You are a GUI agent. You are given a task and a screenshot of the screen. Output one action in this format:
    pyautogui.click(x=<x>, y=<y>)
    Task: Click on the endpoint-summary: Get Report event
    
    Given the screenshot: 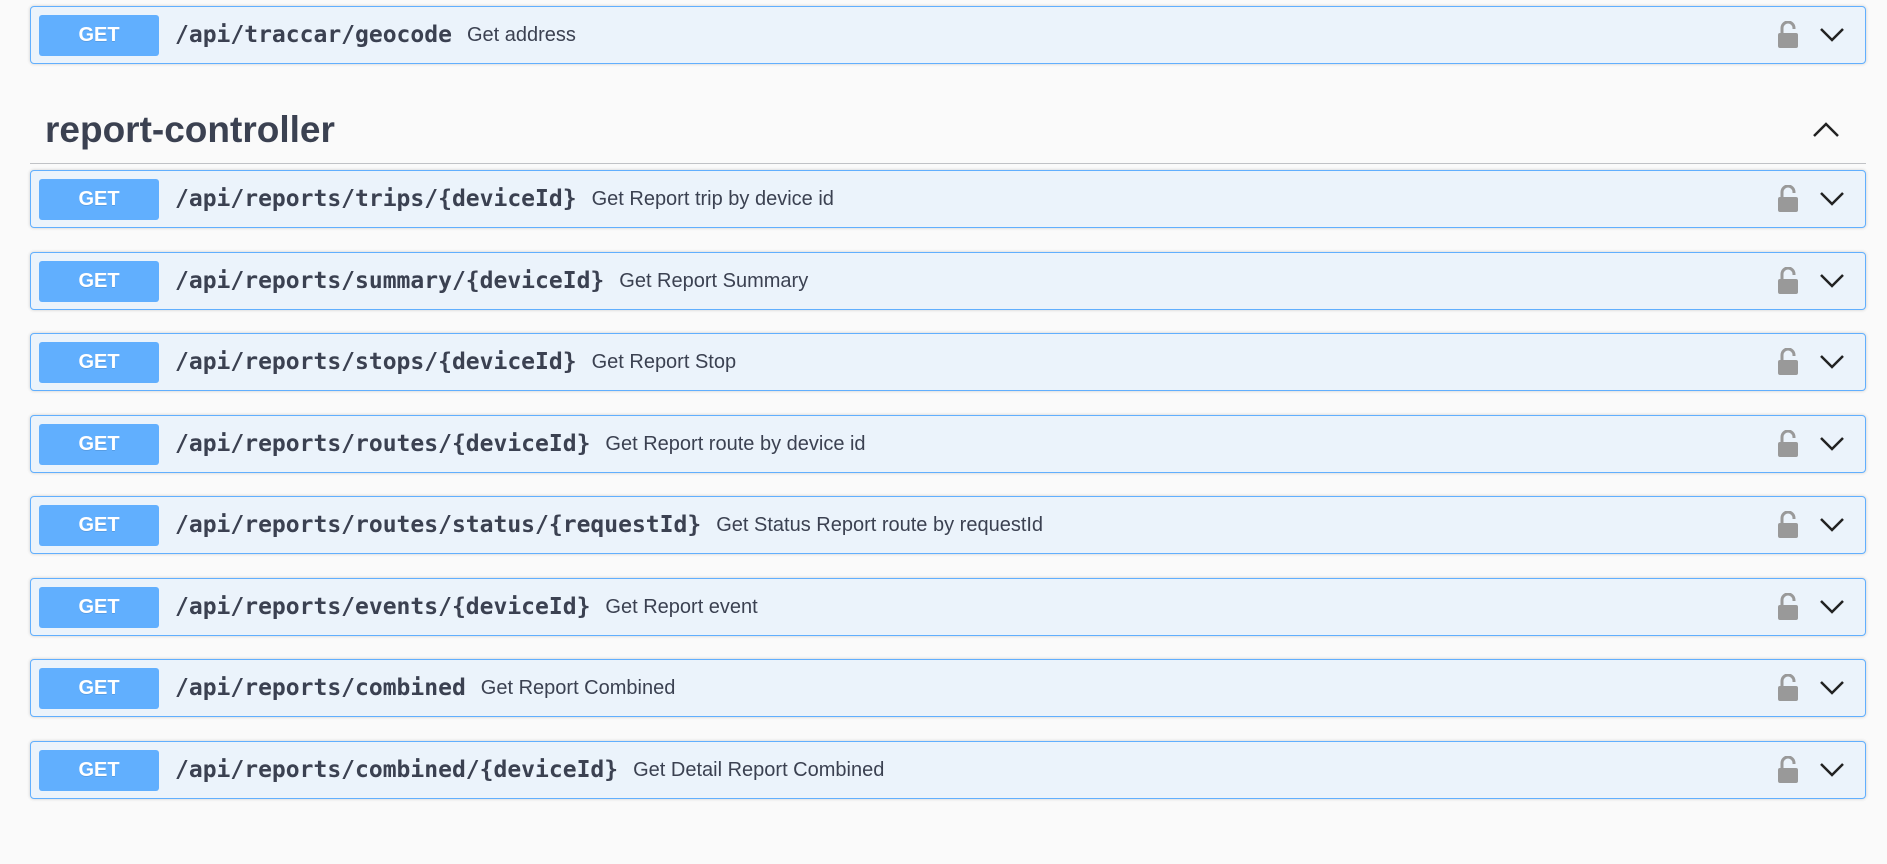 What is the action you would take?
    pyautogui.click(x=1190, y=607)
    